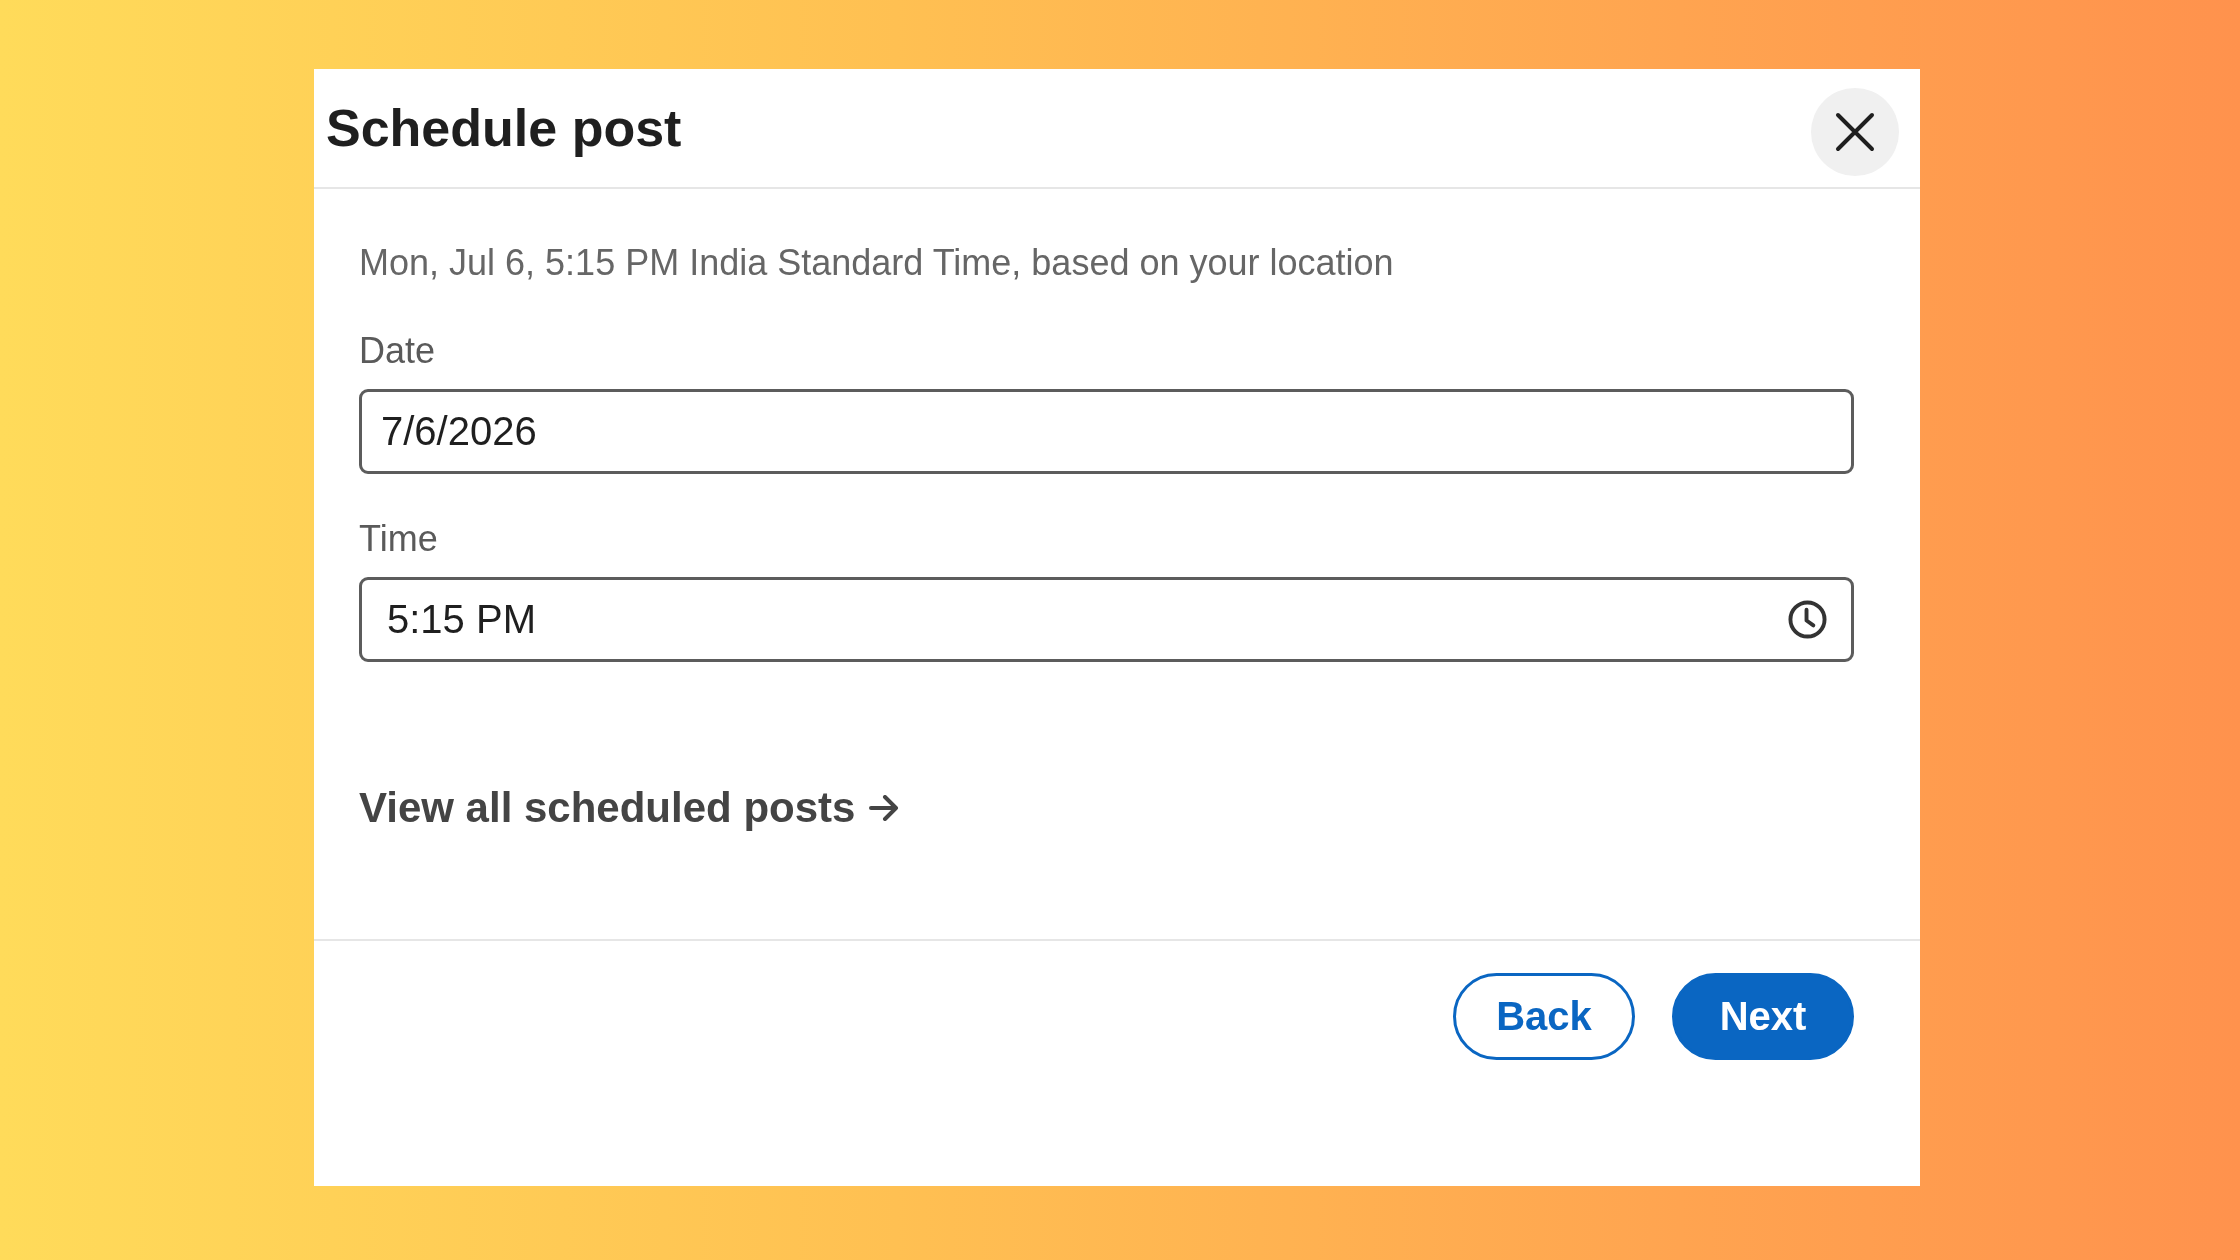 Image resolution: width=2240 pixels, height=1260 pixels. Describe the element at coordinates (876, 263) in the screenshot. I see `timezone-note: Mon, Jul 6, 5:15 PM India Standard Time, based on your location` at that location.